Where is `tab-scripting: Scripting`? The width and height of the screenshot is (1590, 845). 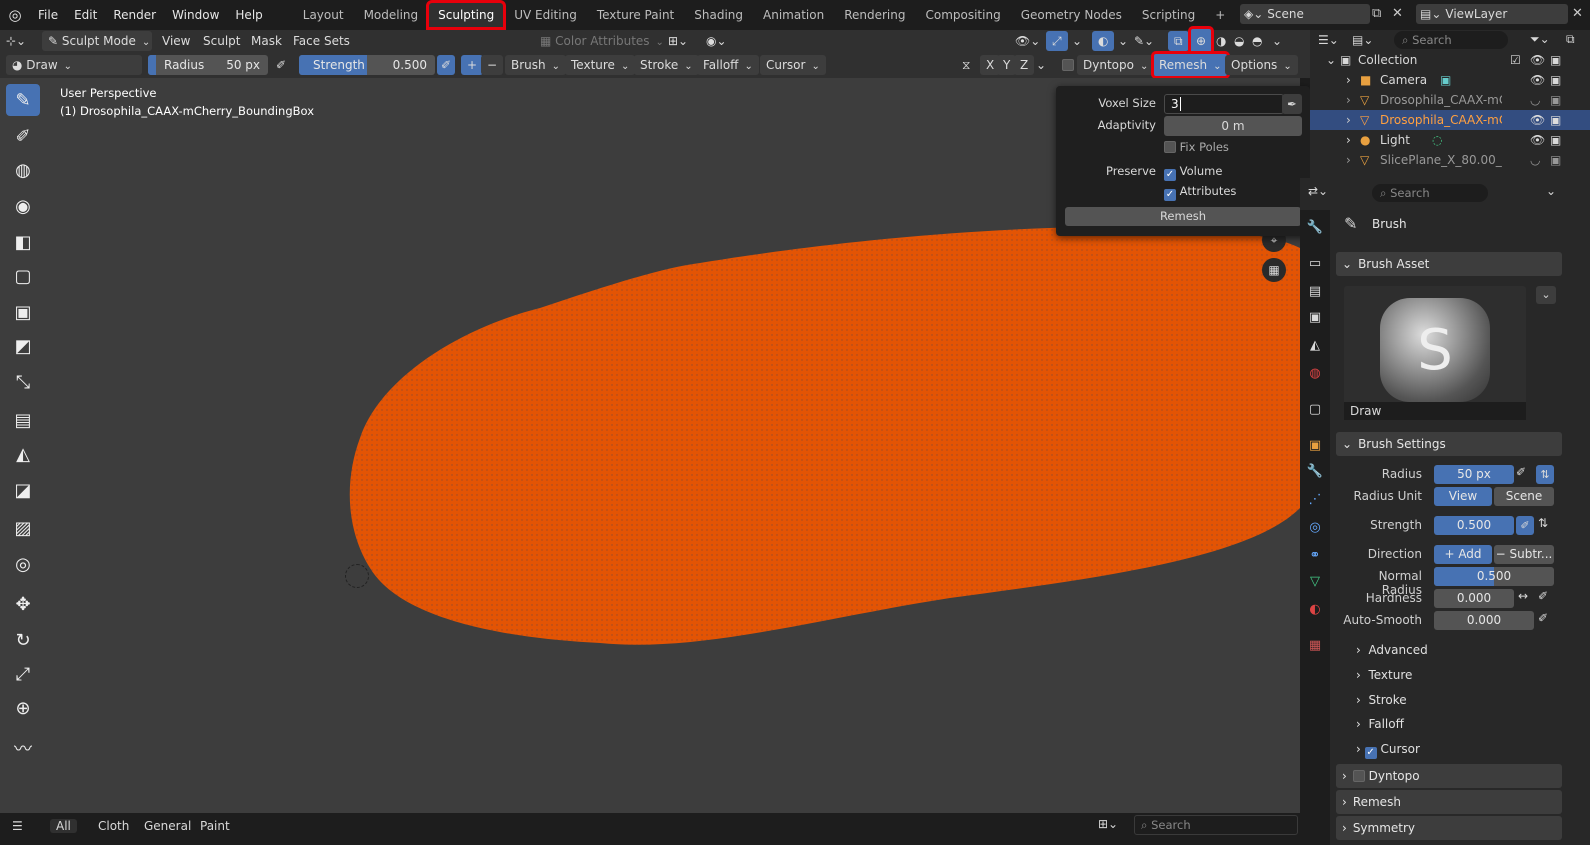 tab-scripting: Scripting is located at coordinates (1168, 15).